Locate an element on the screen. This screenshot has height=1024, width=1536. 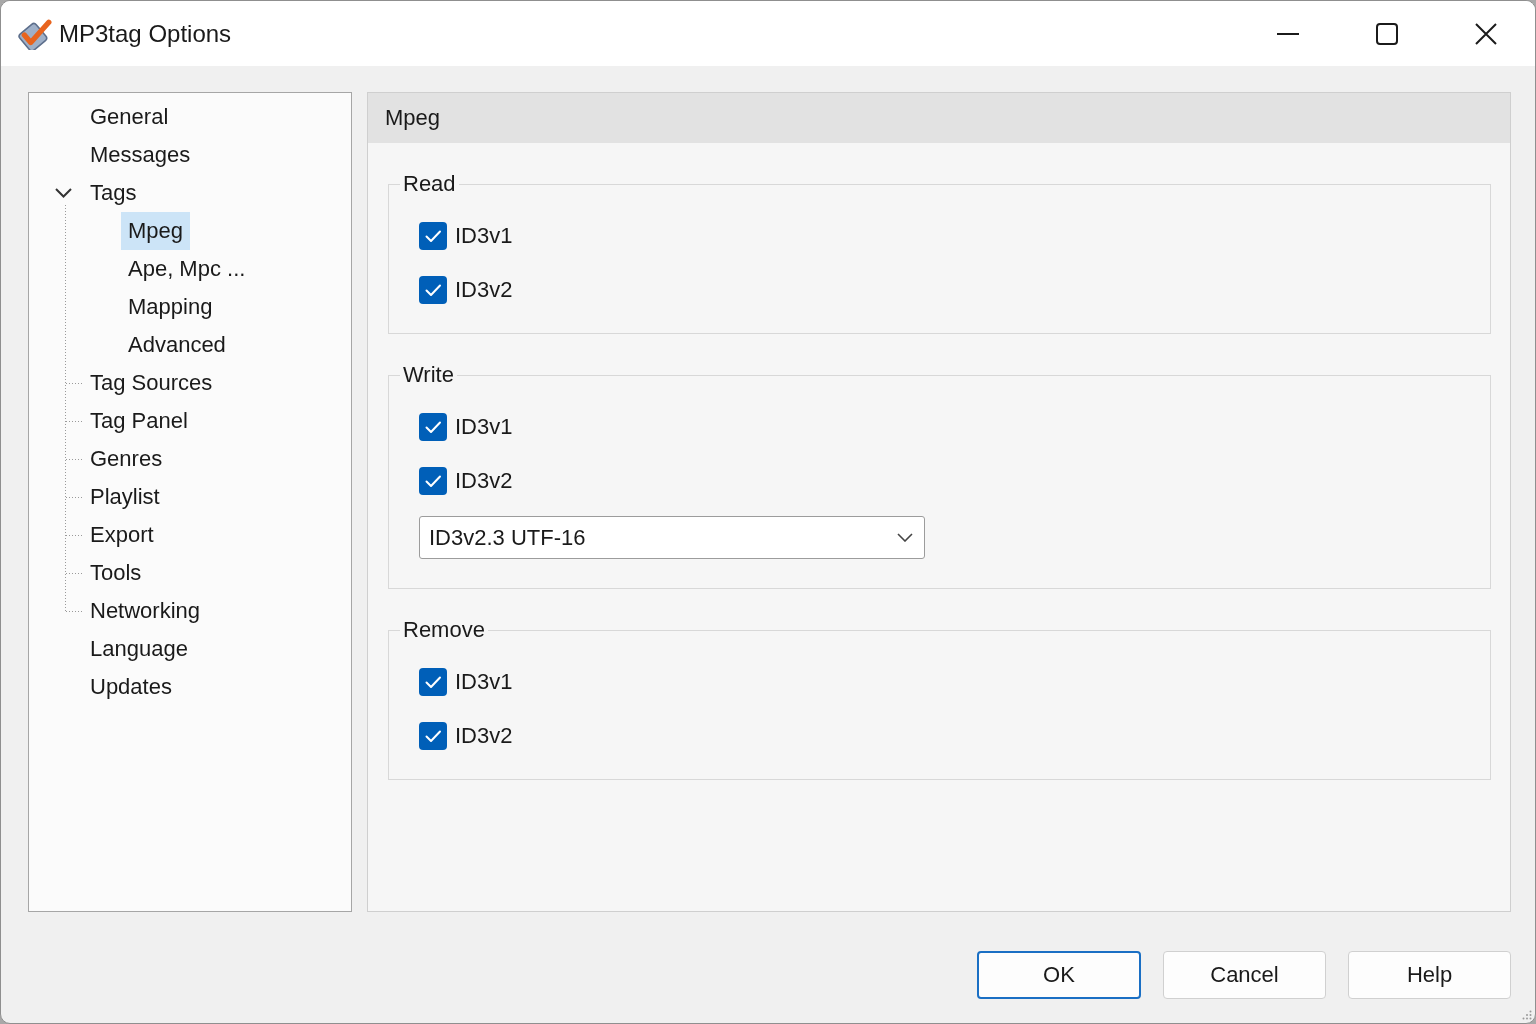
page-title: Mpeg is located at coordinates (939, 118).